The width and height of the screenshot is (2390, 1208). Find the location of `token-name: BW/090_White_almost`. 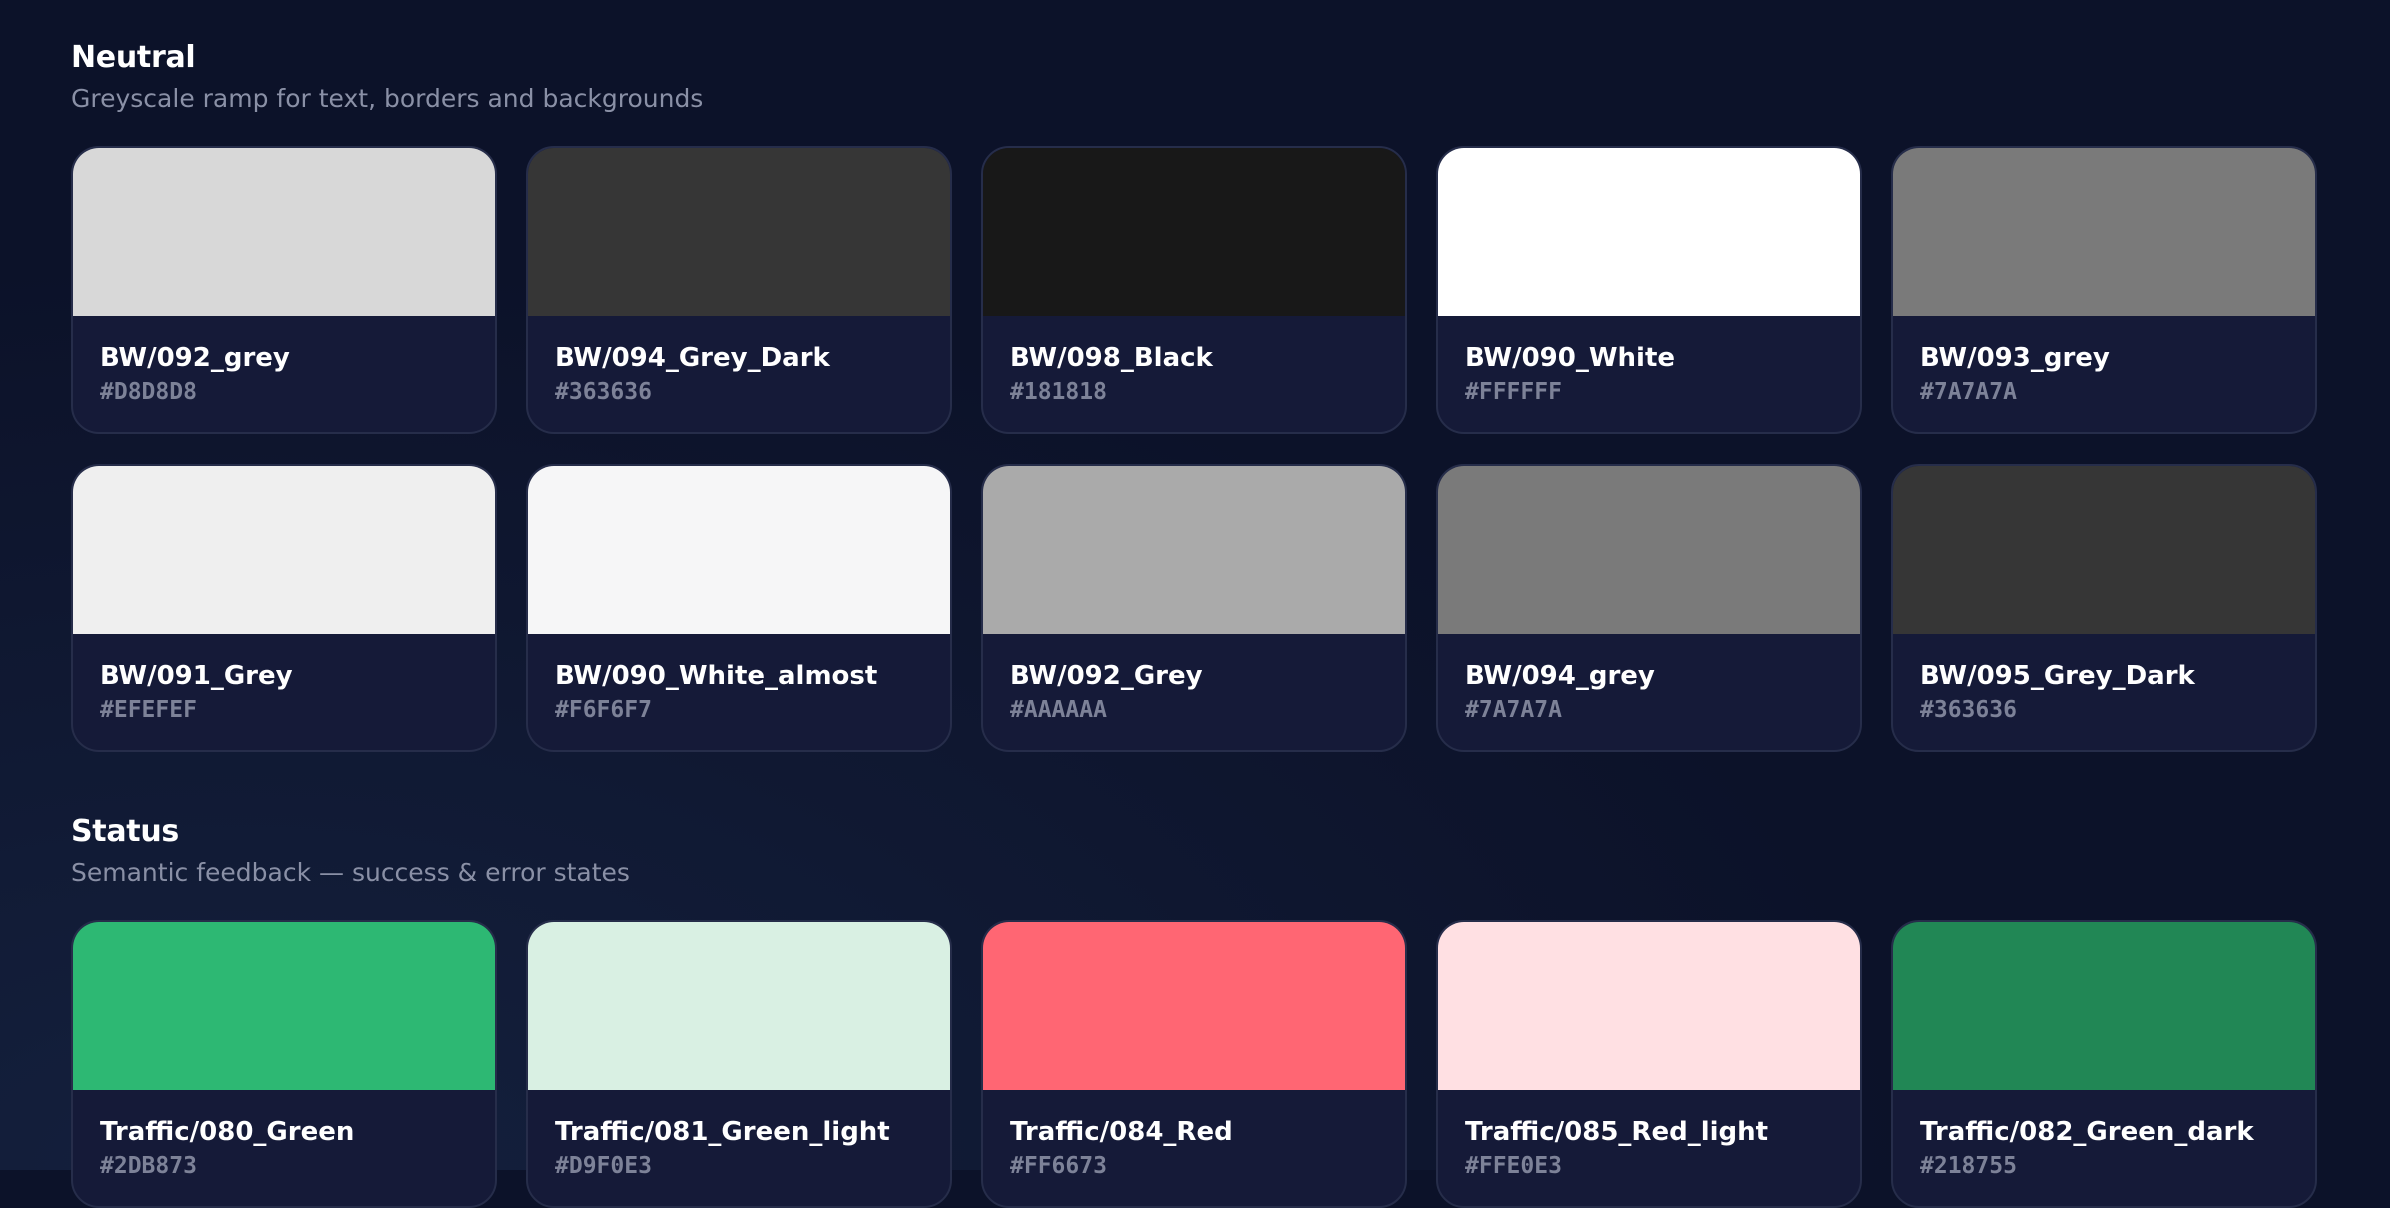

token-name: BW/090_White_almost is located at coordinates (716, 676).